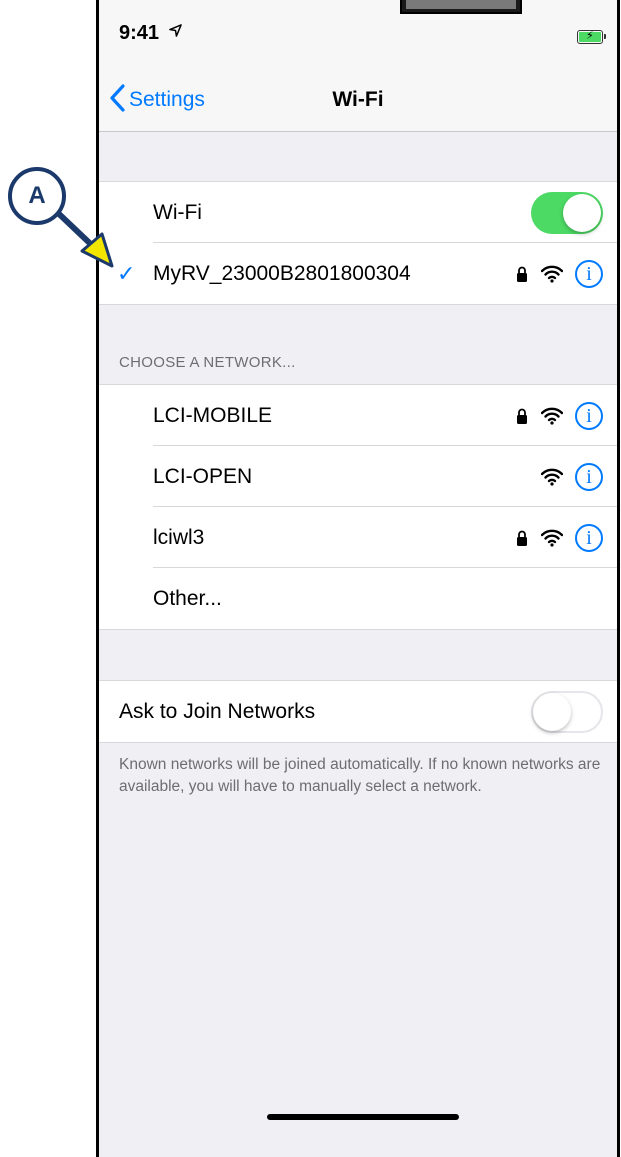 This screenshot has width=621, height=1157. Describe the element at coordinates (358, 537) in the screenshot. I see `network-row: lciwl3 i` at that location.